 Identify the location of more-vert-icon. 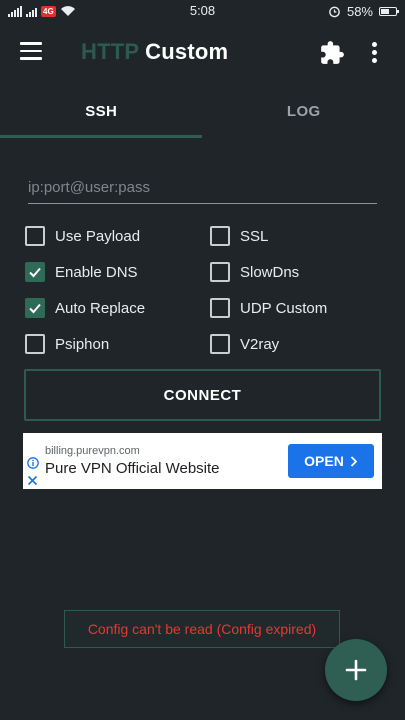
(375, 53).